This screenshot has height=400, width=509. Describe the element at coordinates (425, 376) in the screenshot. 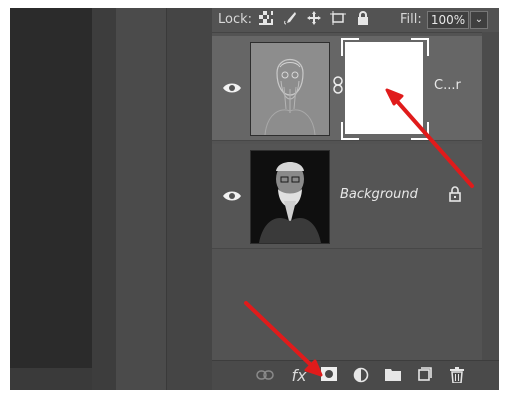

I see `new-layer-icon` at that location.